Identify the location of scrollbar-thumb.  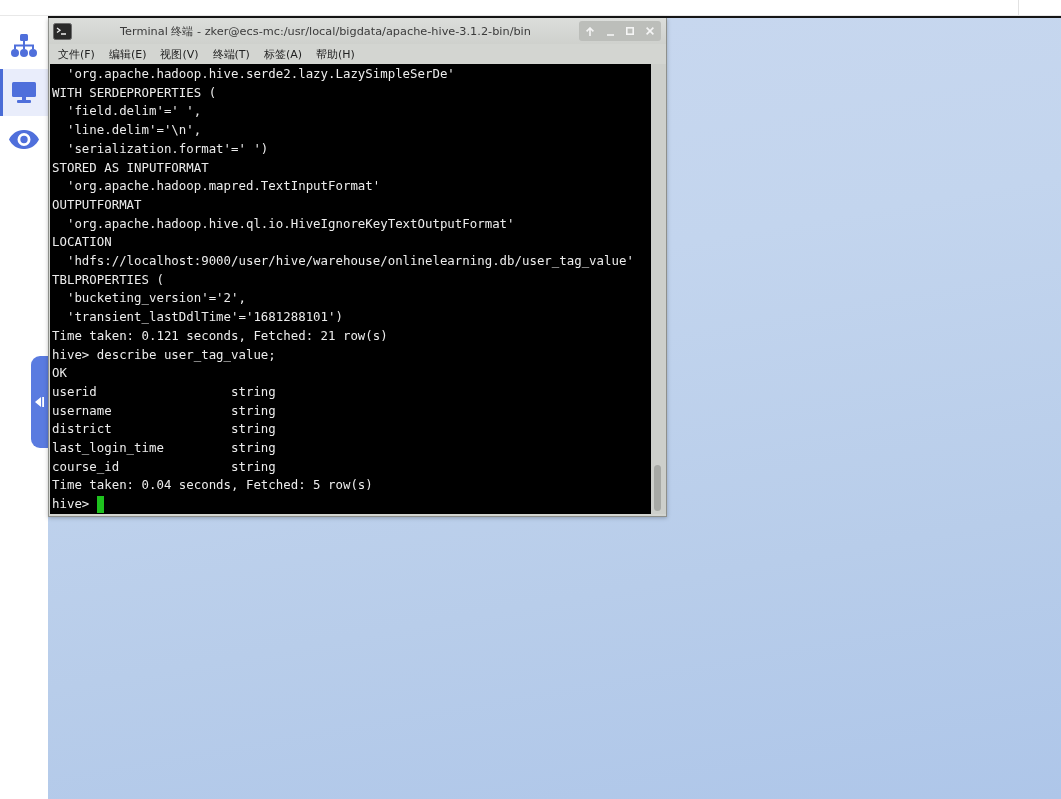
(657, 488).